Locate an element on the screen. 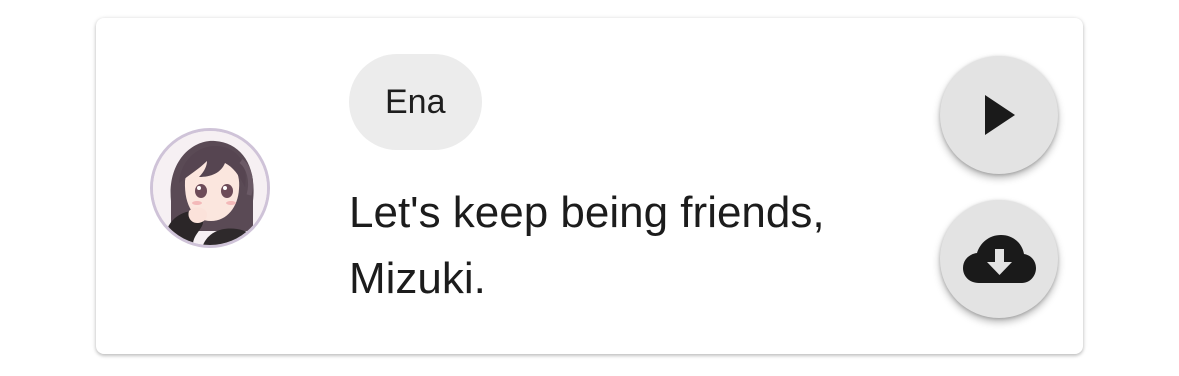  speaker-avatar is located at coordinates (210, 188).